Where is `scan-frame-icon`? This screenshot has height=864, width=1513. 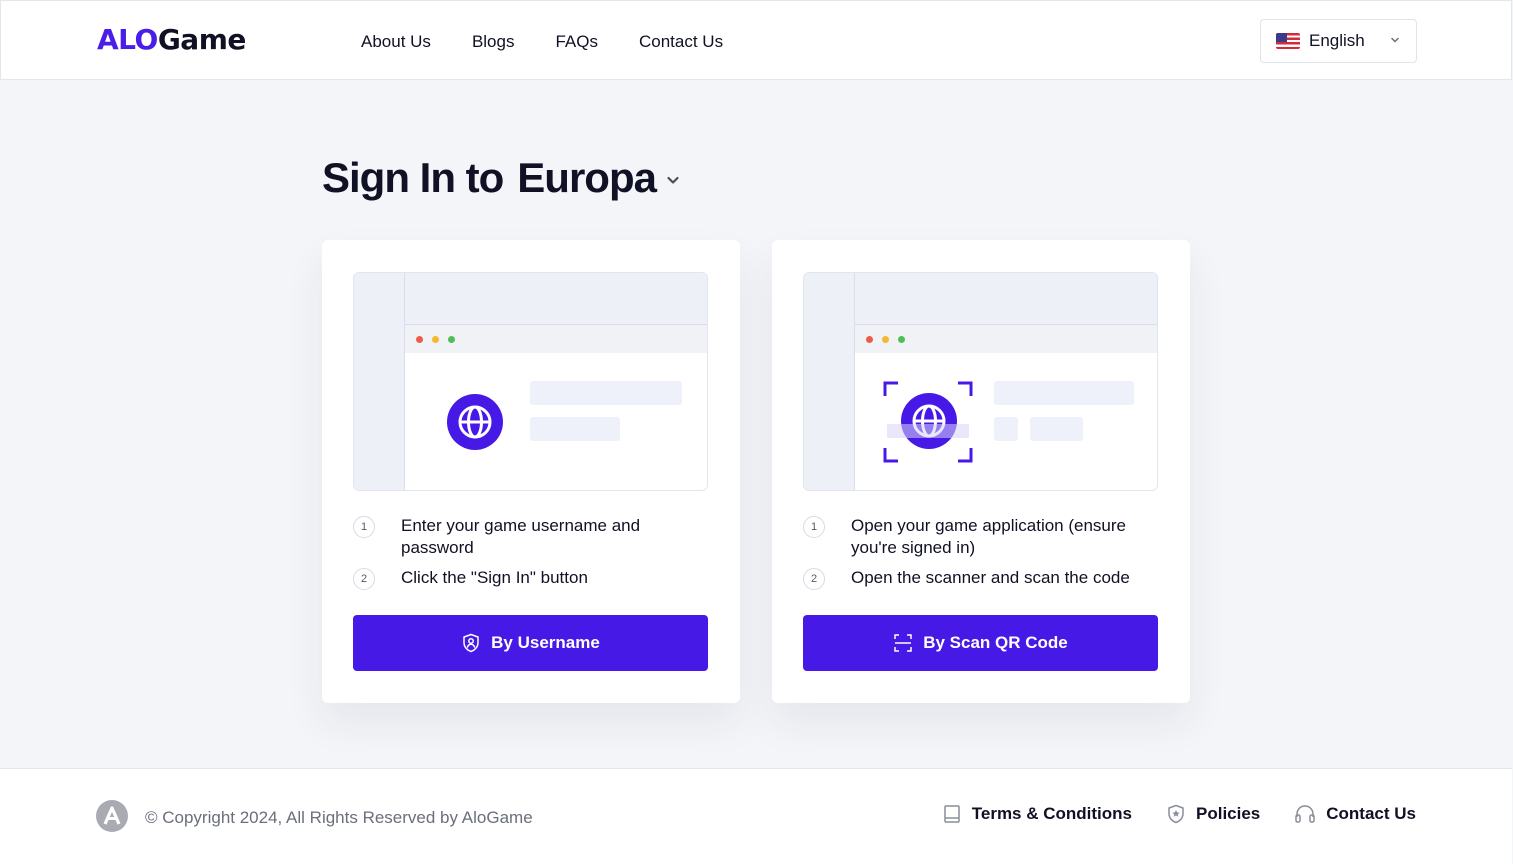
scan-frame-icon is located at coordinates (928, 422).